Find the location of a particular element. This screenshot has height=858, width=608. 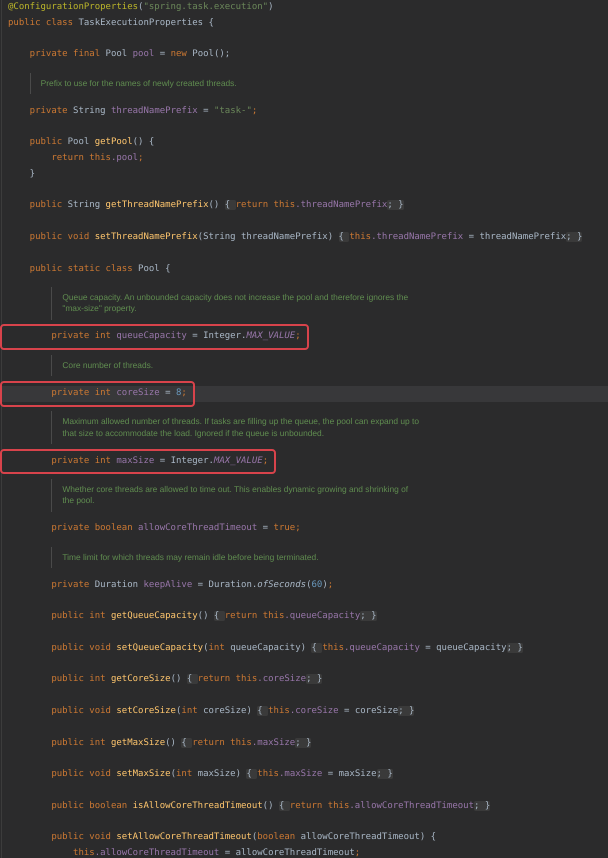

code-line: } is located at coordinates (32, 174).